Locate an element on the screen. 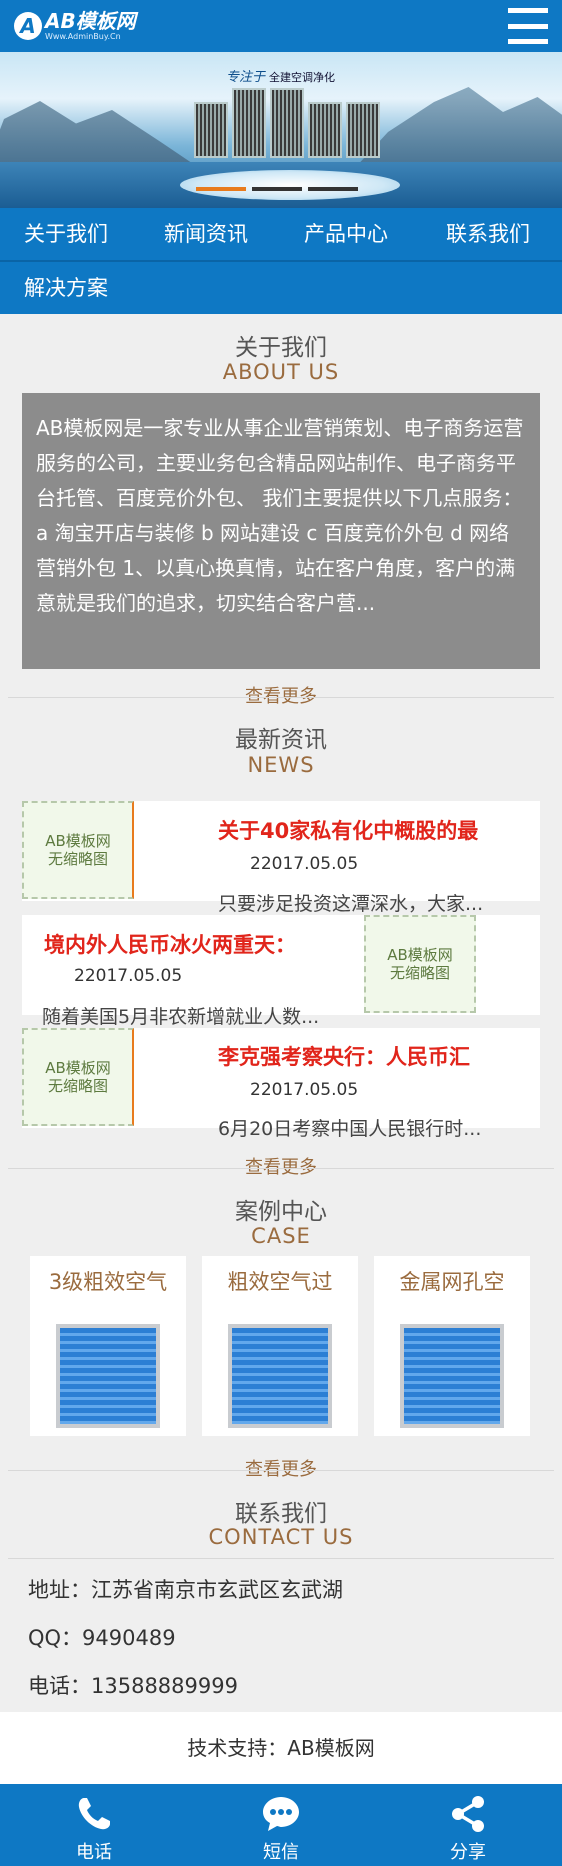 Image resolution: width=562 pixels, height=1866 pixels. contact-qq: QQ：9490489 is located at coordinates (102, 1637).